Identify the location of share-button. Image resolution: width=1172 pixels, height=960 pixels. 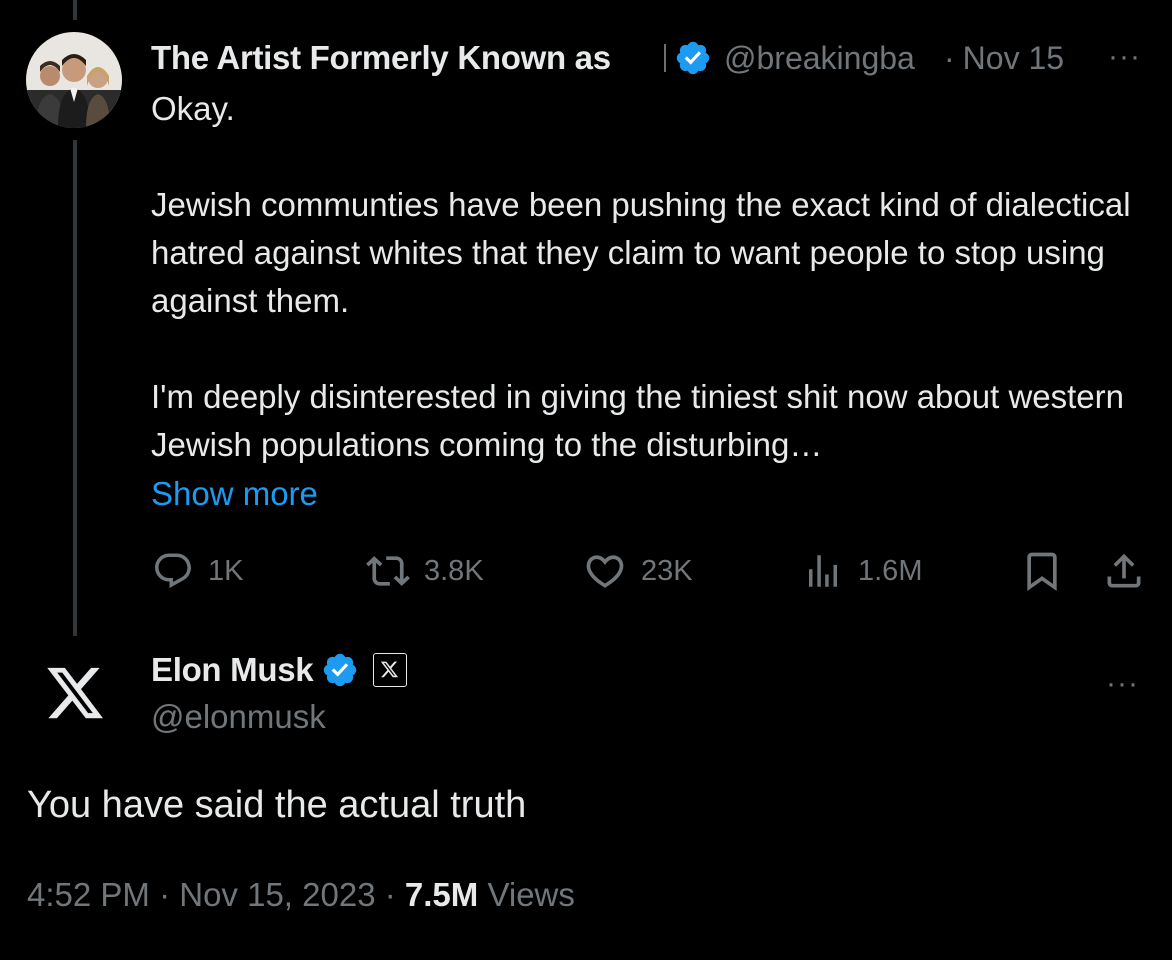
(1124, 571).